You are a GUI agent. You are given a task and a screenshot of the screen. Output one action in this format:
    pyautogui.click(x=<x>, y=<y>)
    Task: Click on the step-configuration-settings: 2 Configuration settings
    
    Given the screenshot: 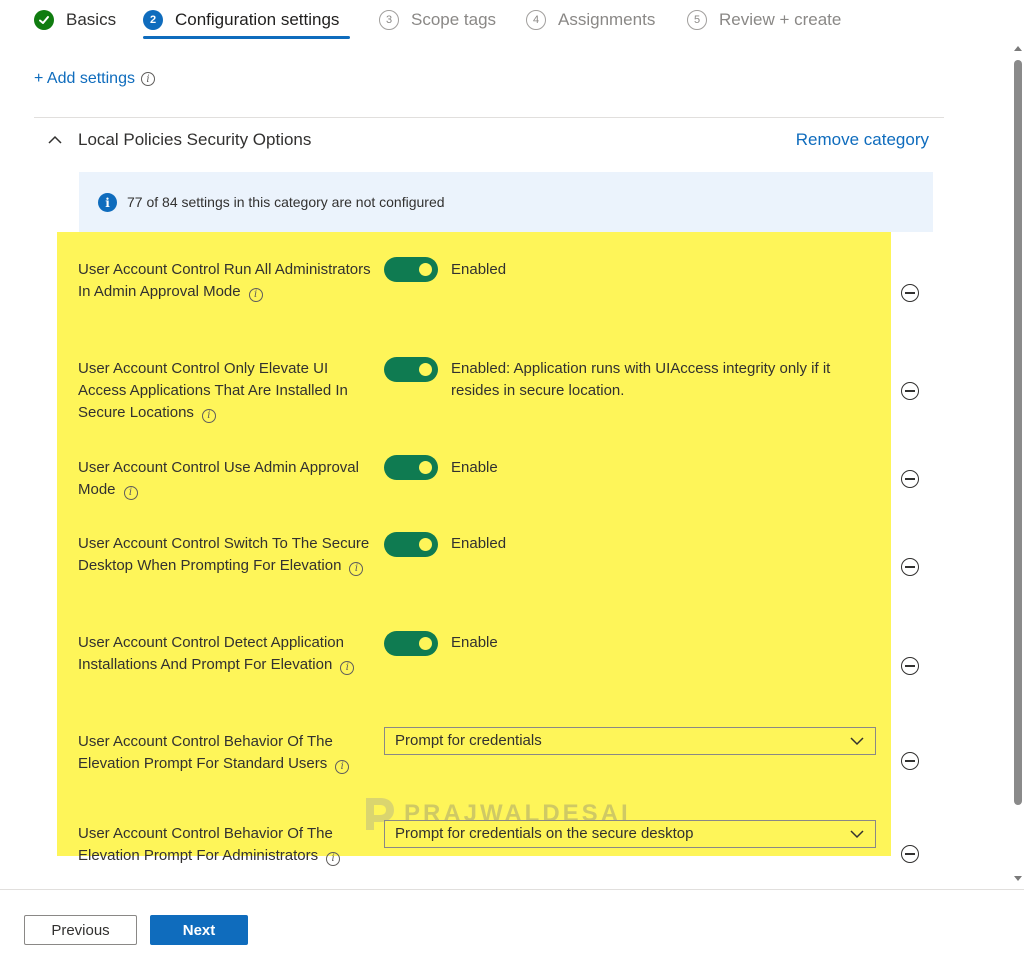 What is the action you would take?
    pyautogui.click(x=241, y=20)
    